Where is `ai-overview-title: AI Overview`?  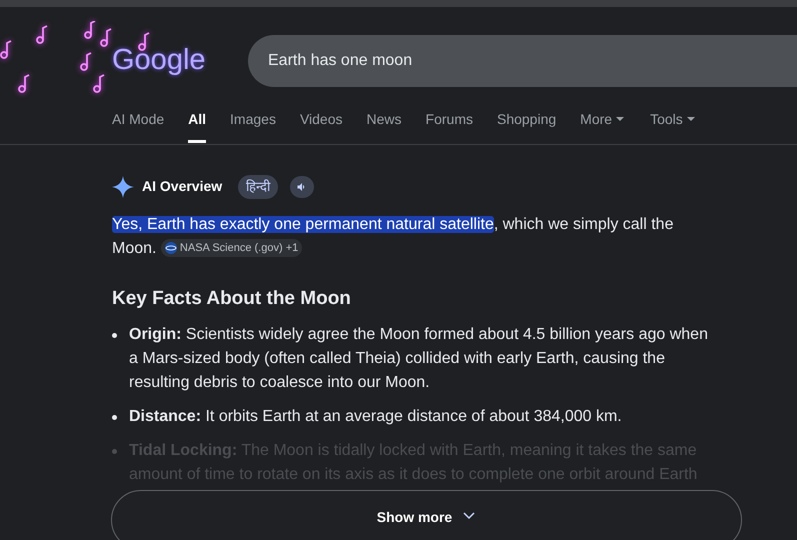 ai-overview-title: AI Overview is located at coordinates (182, 186).